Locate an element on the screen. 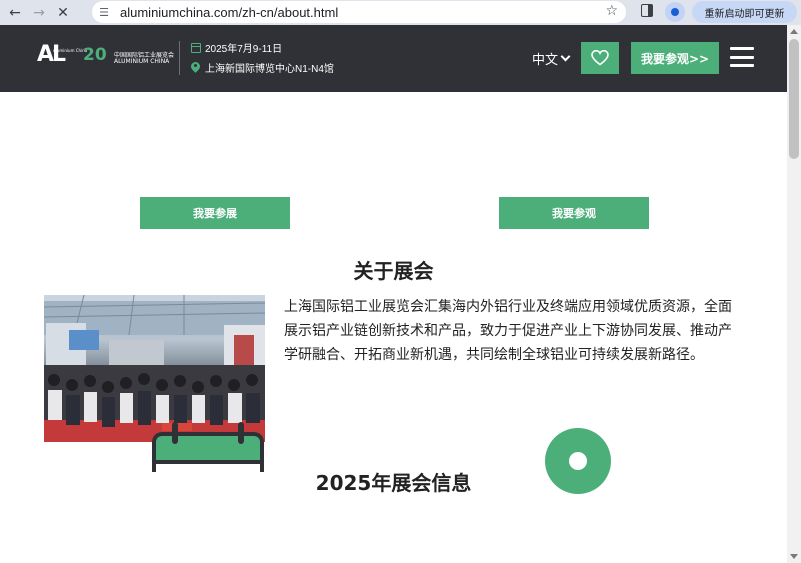 This screenshot has height=563, width=801. bookmark-star-icon: ☆ is located at coordinates (611, 11).